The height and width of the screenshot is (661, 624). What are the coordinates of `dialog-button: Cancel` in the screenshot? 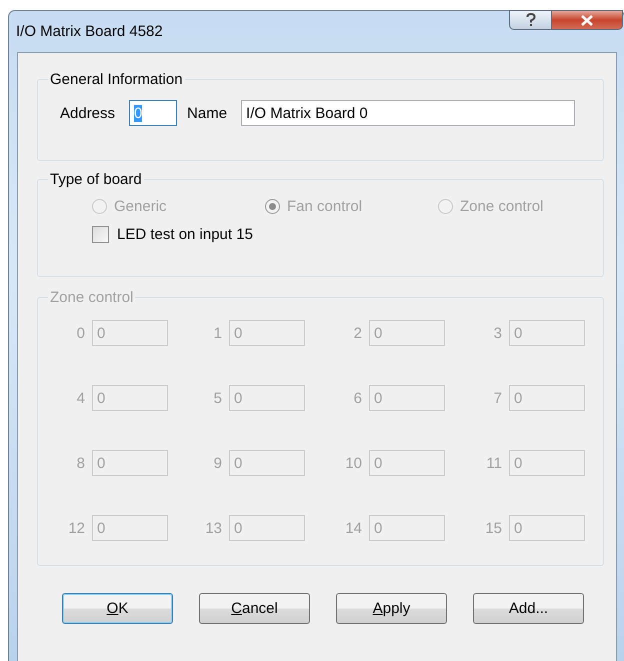 It's located at (254, 608).